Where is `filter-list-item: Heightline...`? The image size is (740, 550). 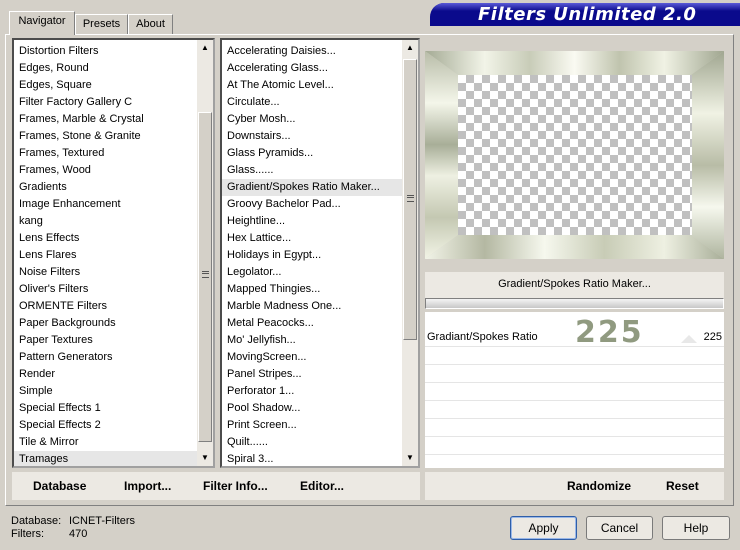 filter-list-item: Heightline... is located at coordinates (312, 221).